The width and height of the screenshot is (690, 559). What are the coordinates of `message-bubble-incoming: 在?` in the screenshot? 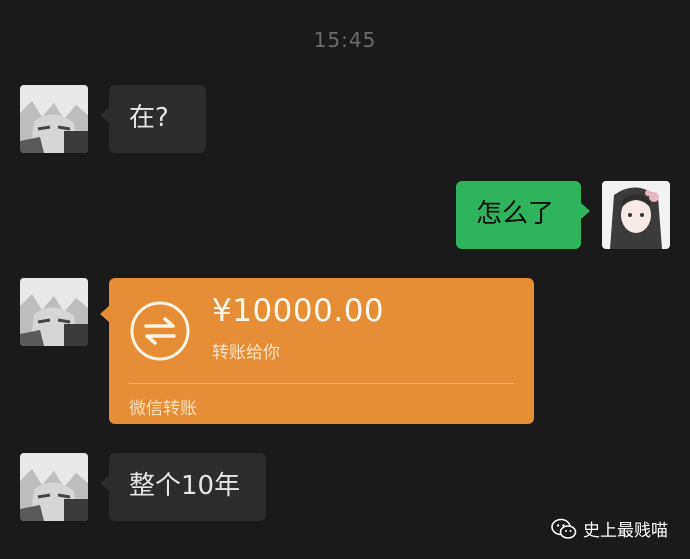 It's located at (153, 119).